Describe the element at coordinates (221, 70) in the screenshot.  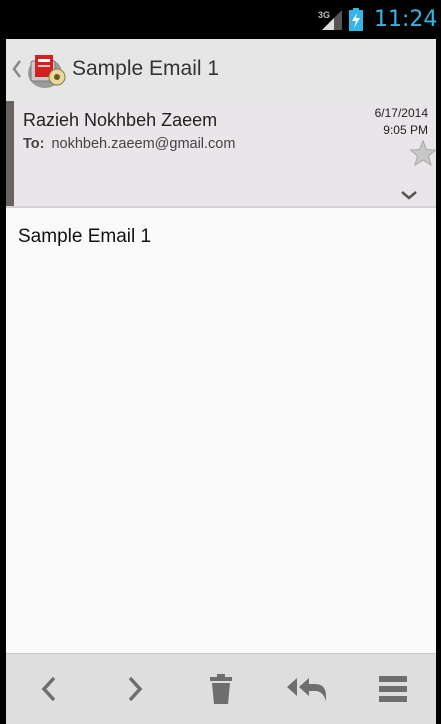
I see `action-bar: Sample Email 1` at that location.